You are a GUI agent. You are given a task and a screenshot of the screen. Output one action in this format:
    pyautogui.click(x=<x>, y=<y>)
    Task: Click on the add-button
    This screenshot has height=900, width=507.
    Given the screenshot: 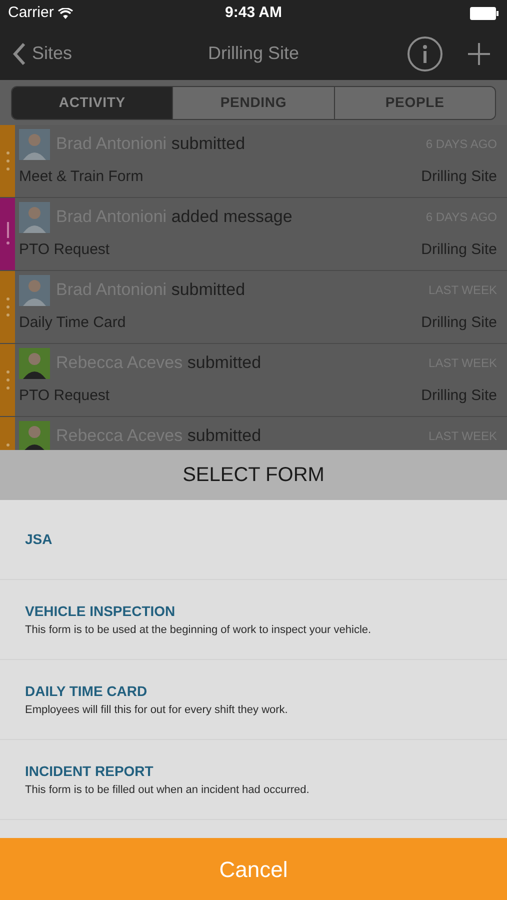 What is the action you would take?
    pyautogui.click(x=479, y=54)
    